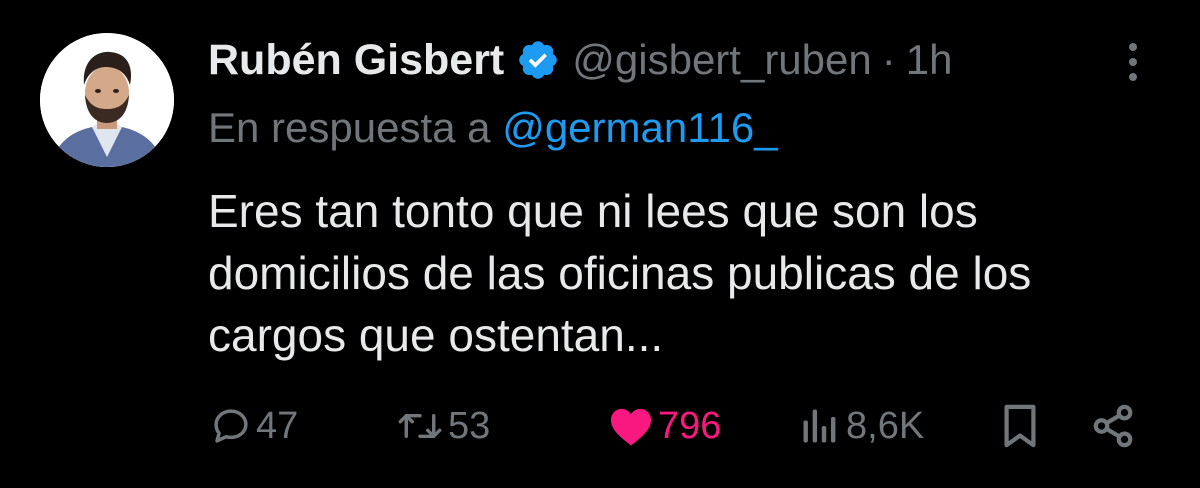 The image size is (1200, 488). What do you see at coordinates (538, 60) in the screenshot?
I see `verified-badge-icon` at bounding box center [538, 60].